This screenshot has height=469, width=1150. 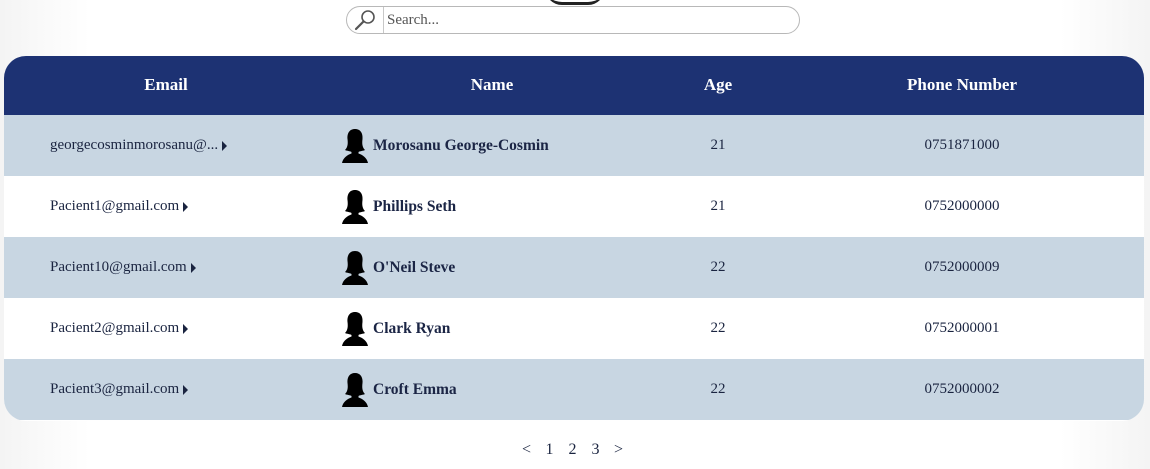 What do you see at coordinates (115, 206) in the screenshot?
I see `email-text: Pacient1@gmail.com` at bounding box center [115, 206].